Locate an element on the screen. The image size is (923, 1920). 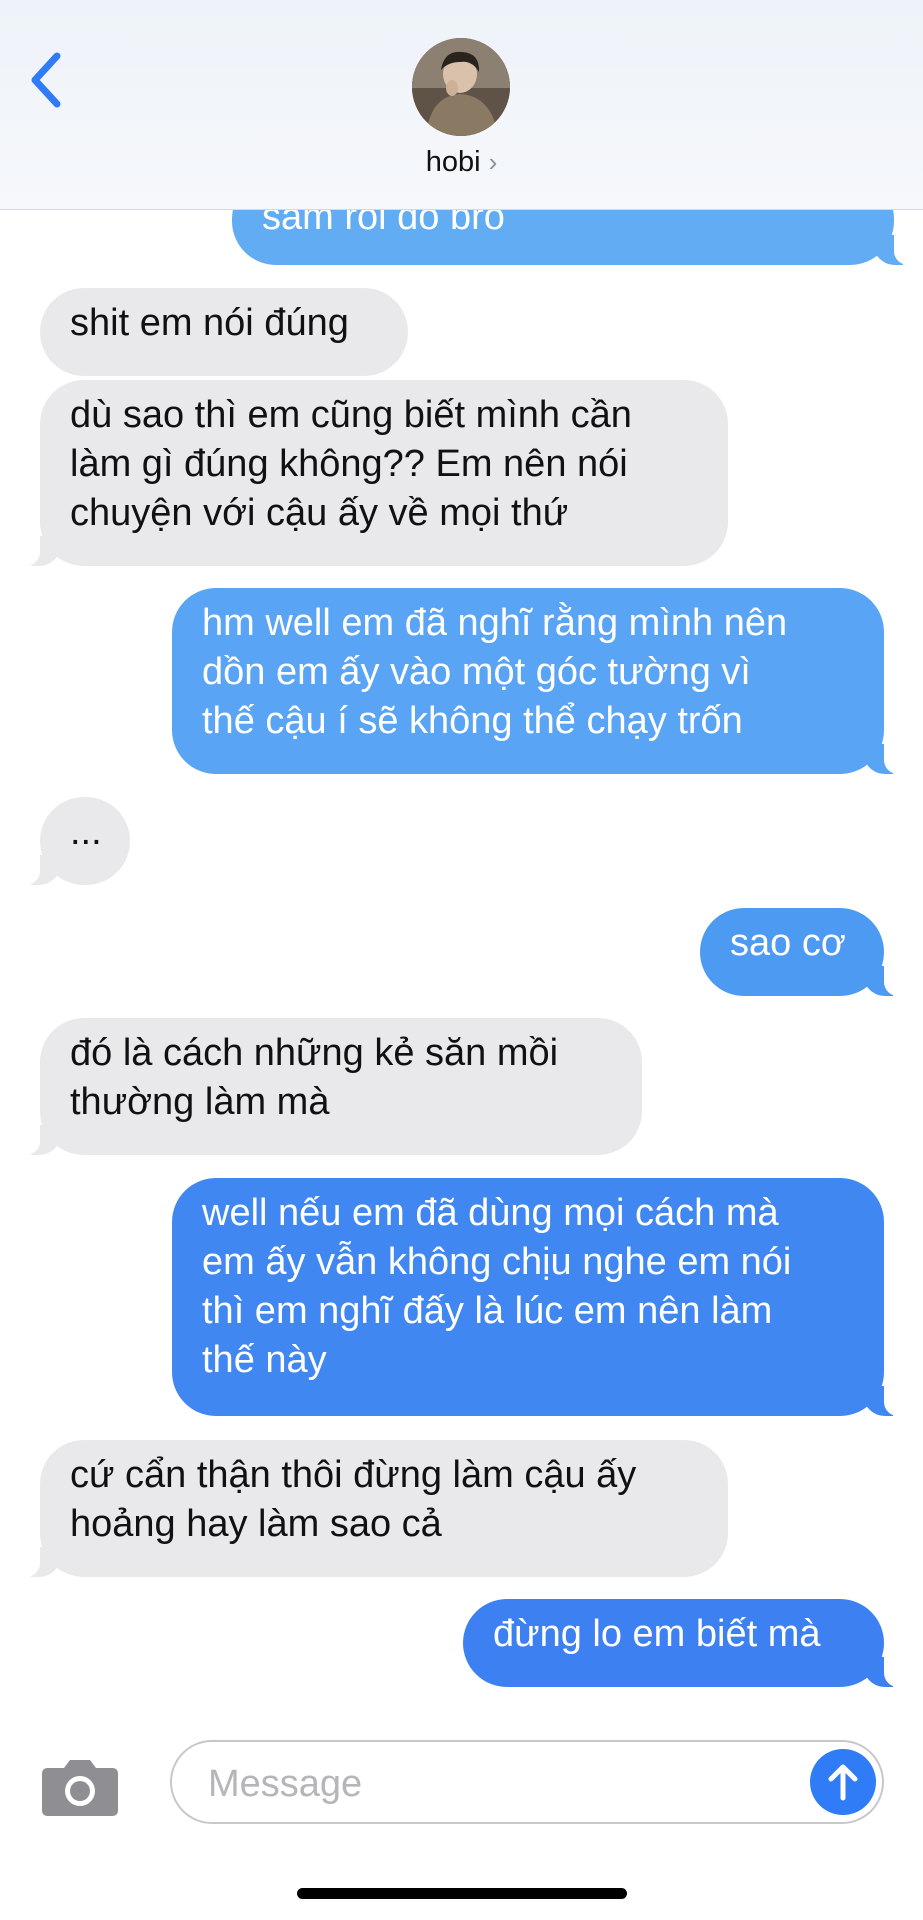
camera-button is located at coordinates (80, 1786).